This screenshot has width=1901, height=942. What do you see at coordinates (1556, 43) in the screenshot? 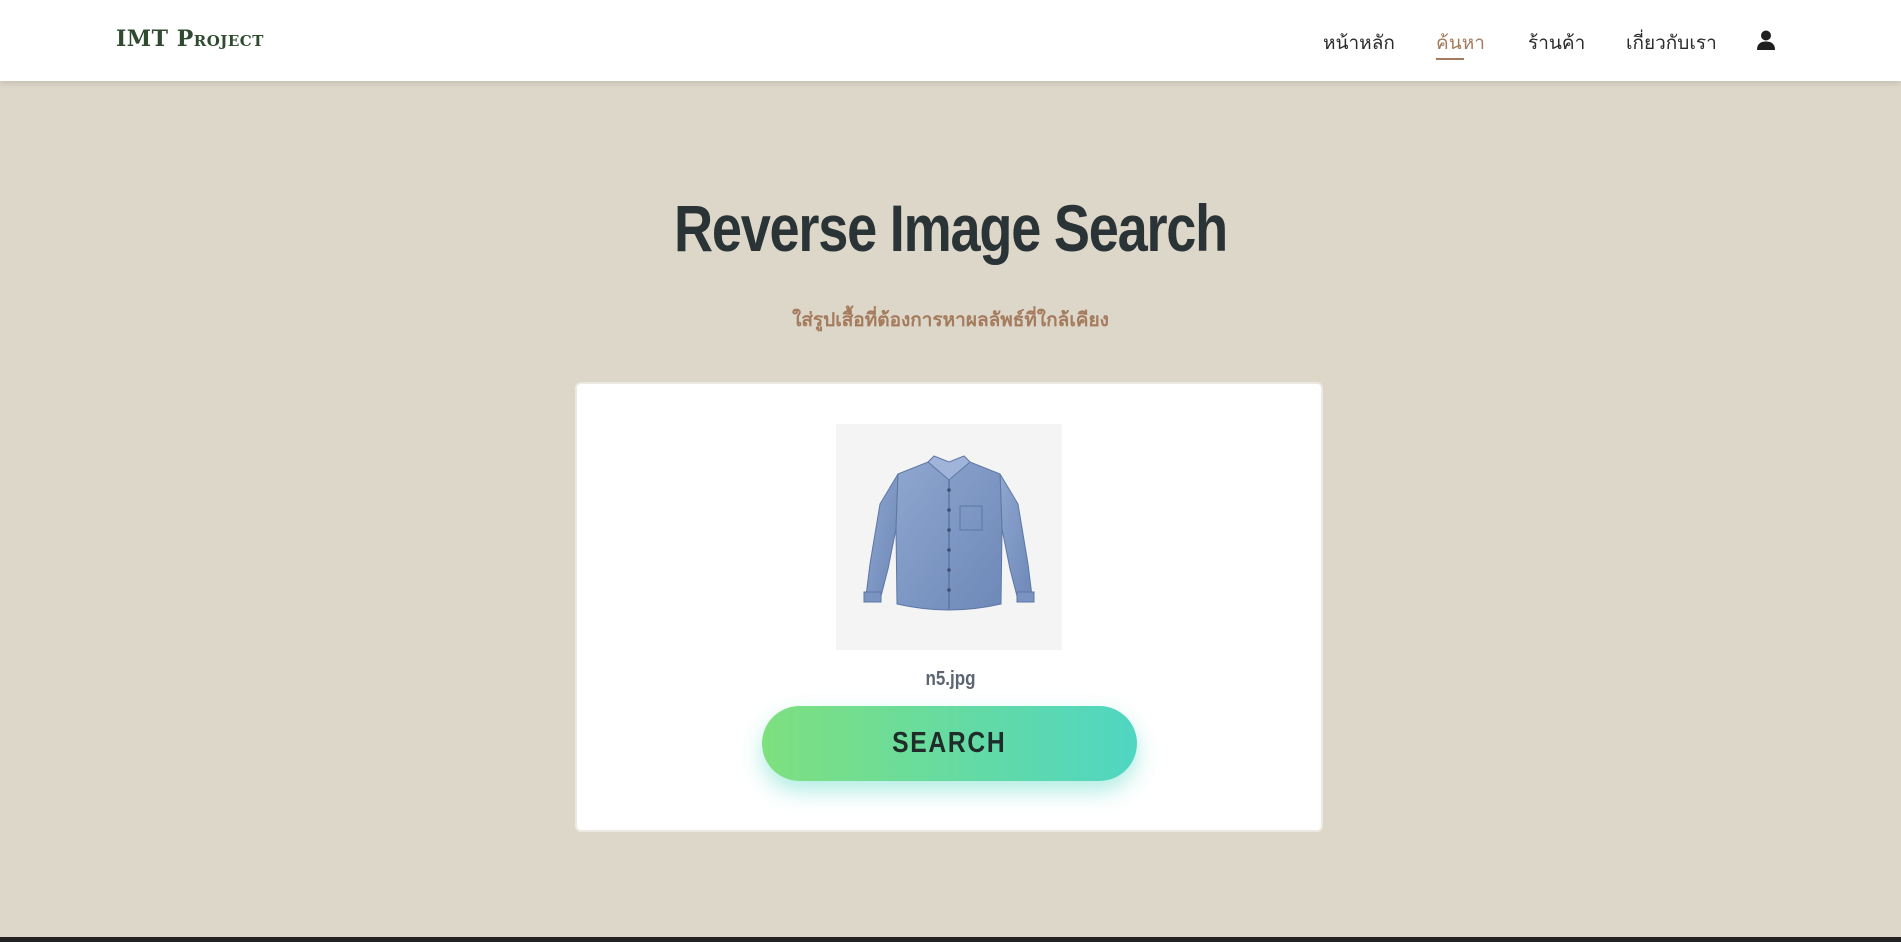
I see `nav-item-shop: ร้านค้า` at bounding box center [1556, 43].